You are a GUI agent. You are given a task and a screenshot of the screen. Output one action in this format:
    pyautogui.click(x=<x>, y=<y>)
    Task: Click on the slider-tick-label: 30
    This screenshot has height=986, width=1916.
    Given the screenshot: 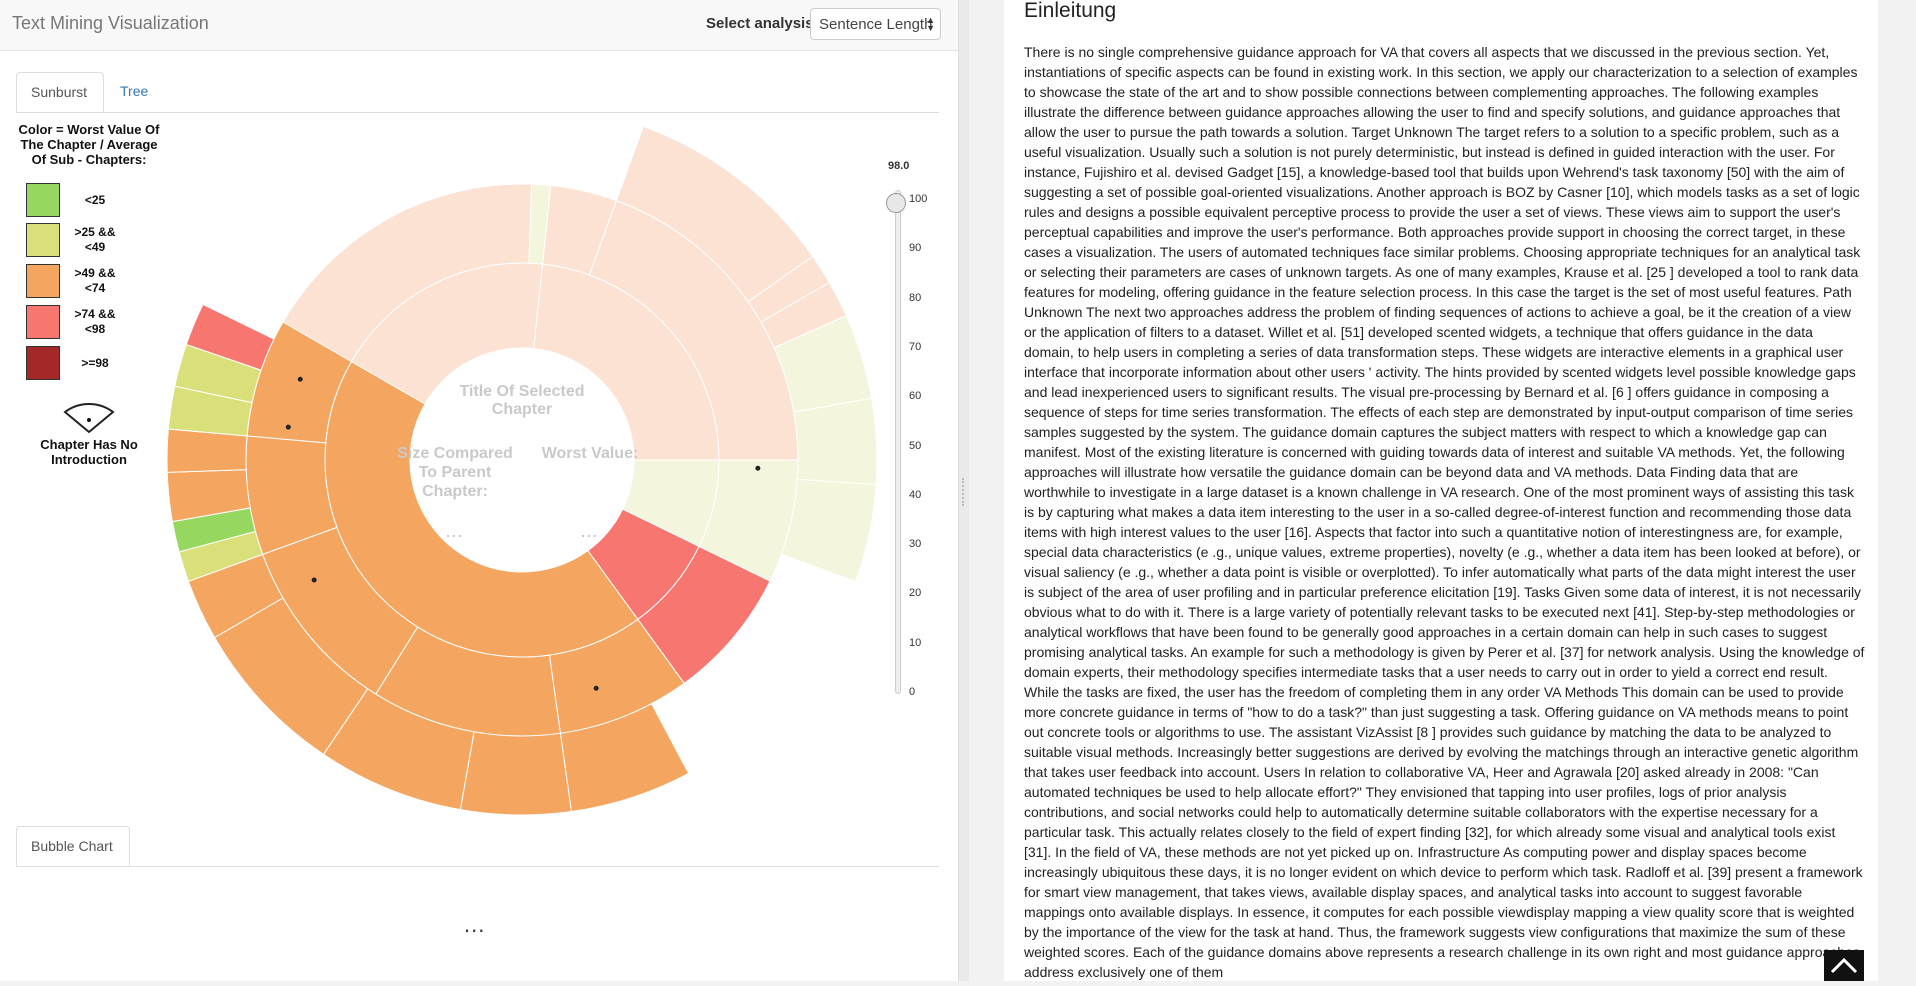 What is the action you would take?
    pyautogui.click(x=915, y=544)
    